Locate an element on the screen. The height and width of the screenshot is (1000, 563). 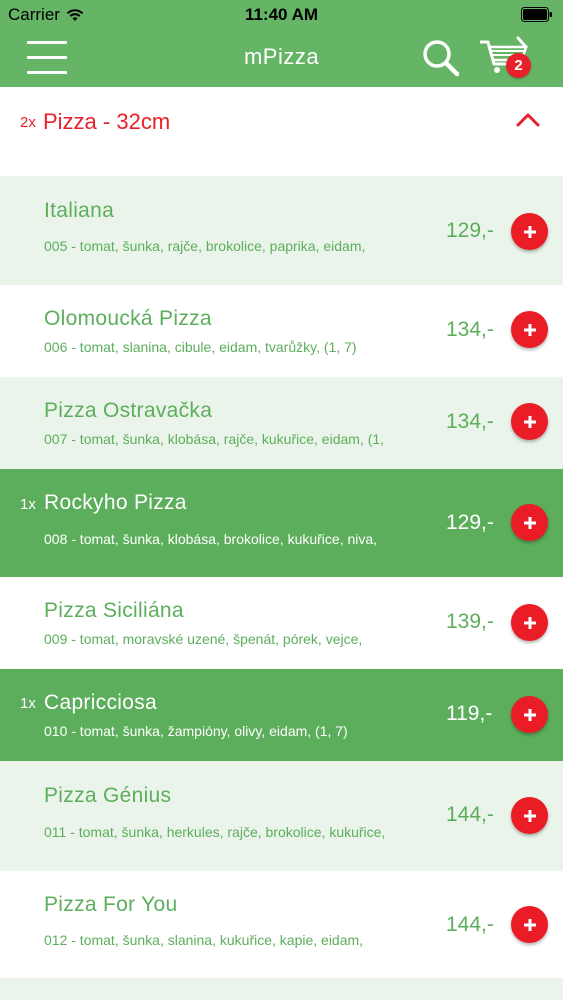
status-bar: Carrier 11:40 AM is located at coordinates (281, 15).